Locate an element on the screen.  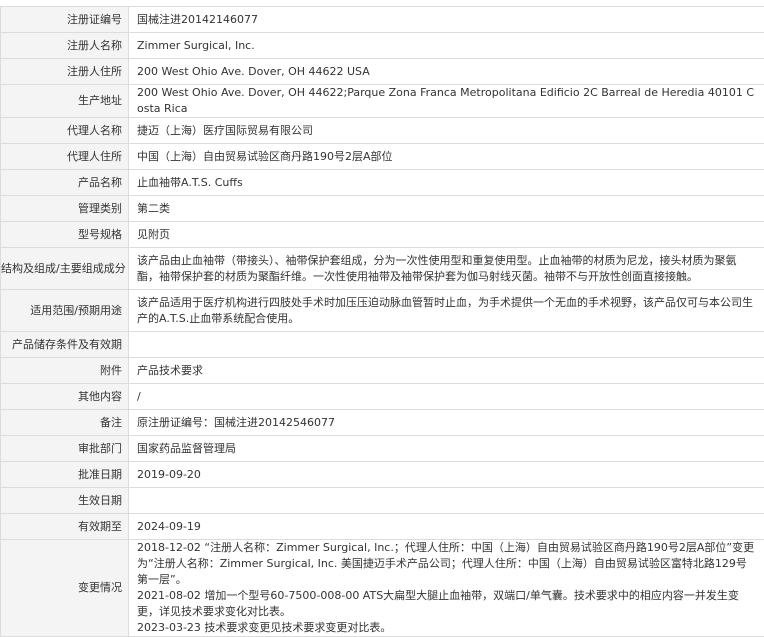
row-label: 注册人名称 is located at coordinates (65, 46).